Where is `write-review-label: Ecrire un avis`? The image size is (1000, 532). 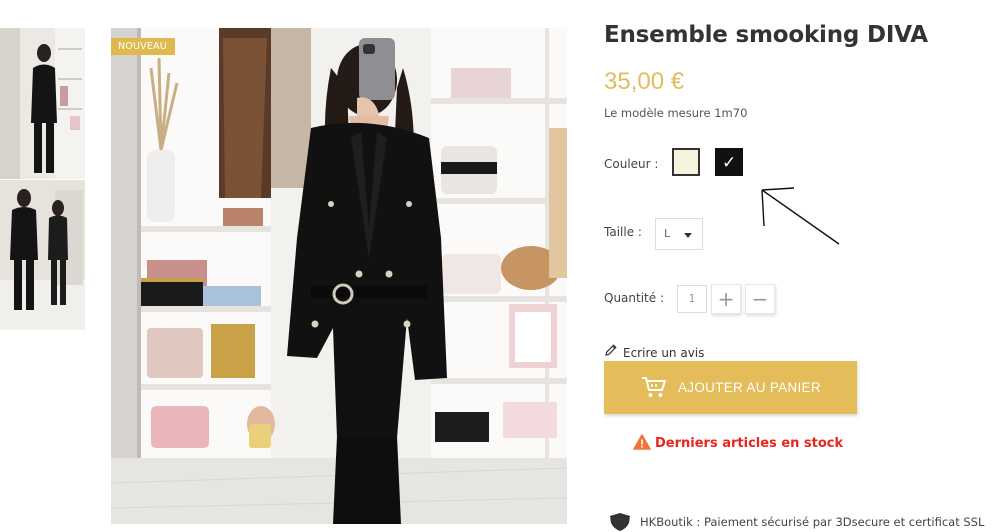 write-review-label: Ecrire un avis is located at coordinates (664, 353).